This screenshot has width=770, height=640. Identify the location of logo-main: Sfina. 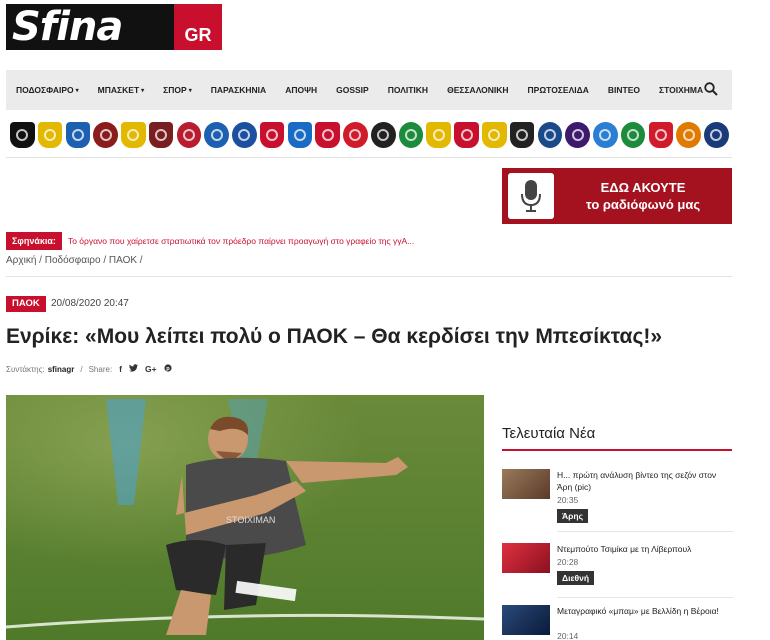
(90, 27).